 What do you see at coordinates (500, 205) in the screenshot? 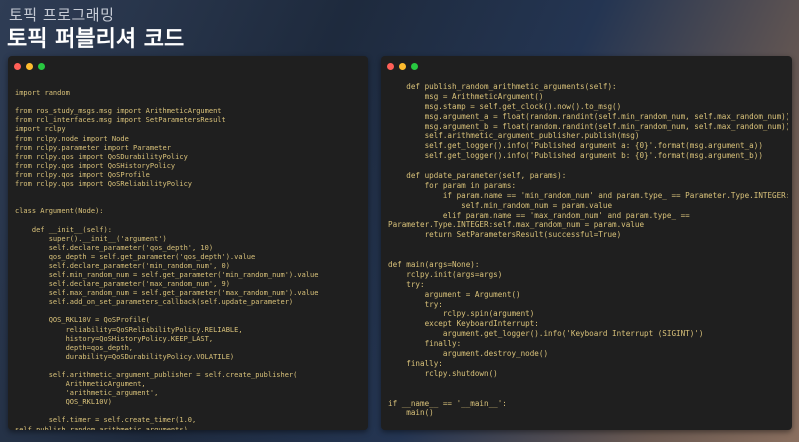
I see `code-line: self.min_random_num = param.value` at bounding box center [500, 205].